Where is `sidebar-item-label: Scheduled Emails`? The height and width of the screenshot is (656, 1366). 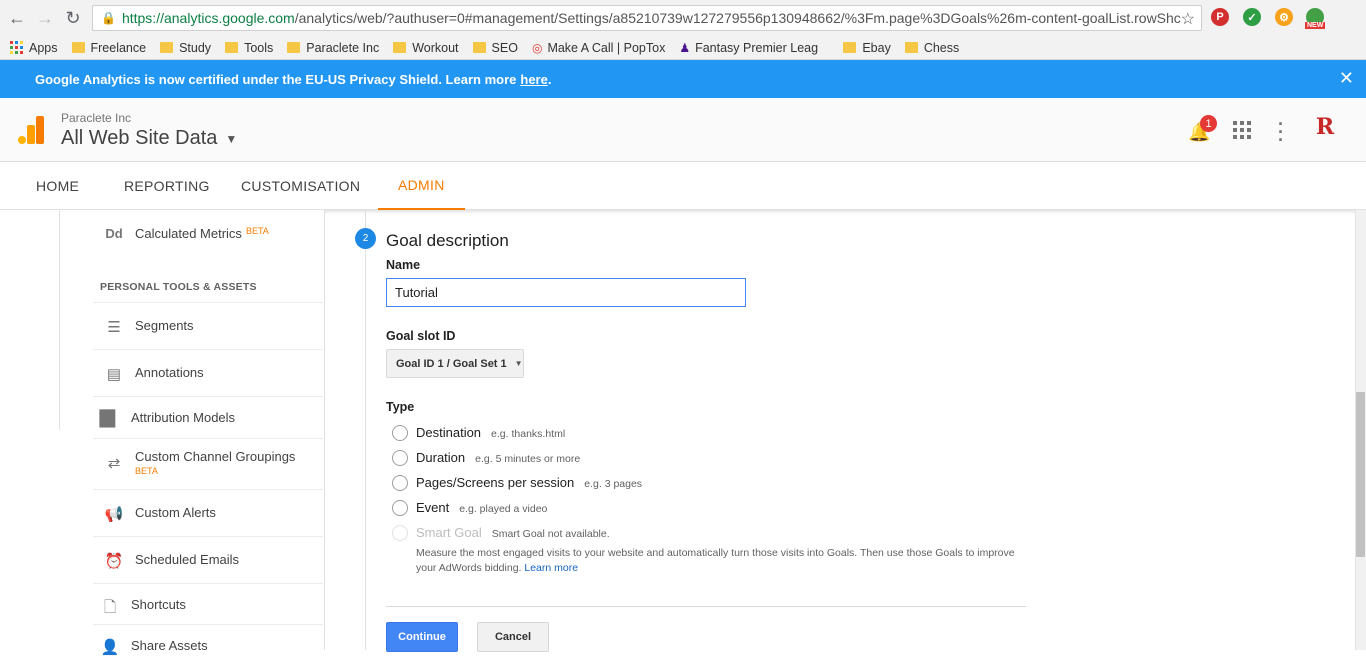 sidebar-item-label: Scheduled Emails is located at coordinates (187, 559).